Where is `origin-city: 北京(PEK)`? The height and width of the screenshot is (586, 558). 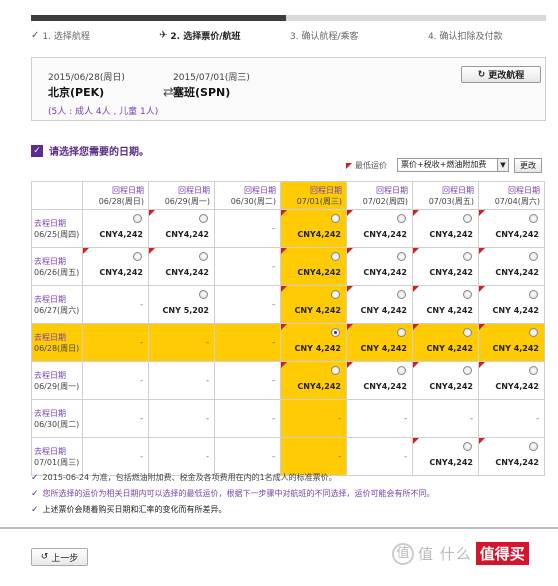 origin-city: 北京(PEK) is located at coordinates (76, 92).